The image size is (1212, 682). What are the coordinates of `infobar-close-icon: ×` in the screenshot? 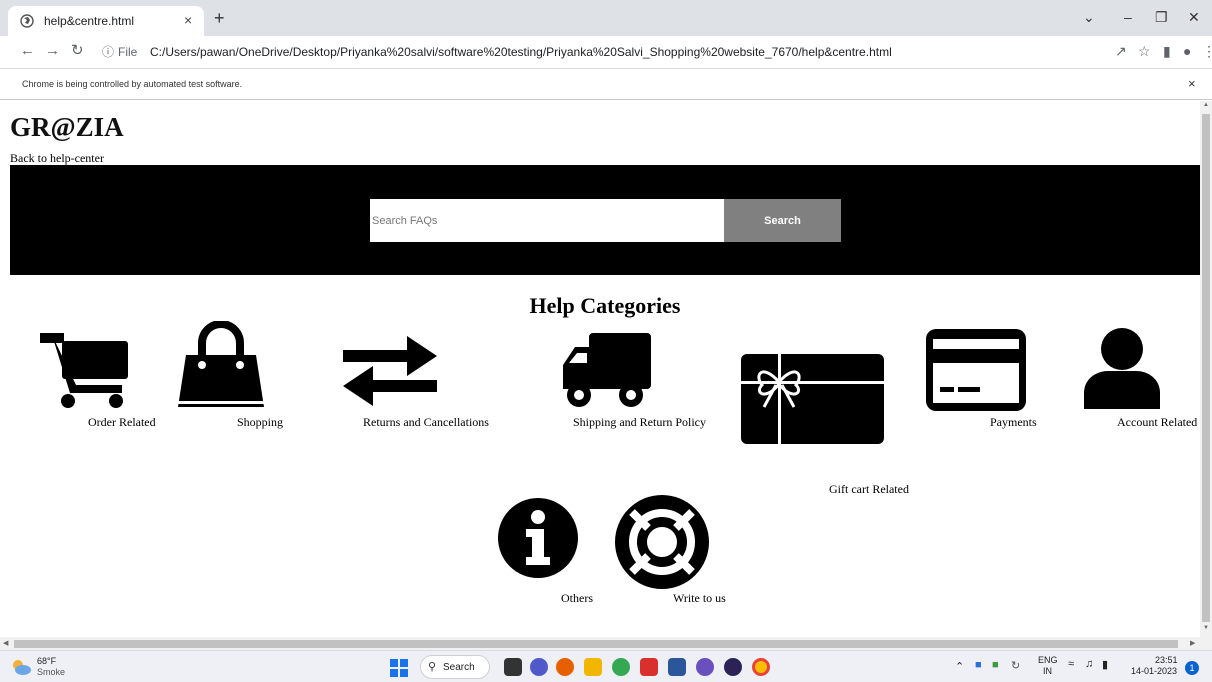 It's located at (1192, 83).